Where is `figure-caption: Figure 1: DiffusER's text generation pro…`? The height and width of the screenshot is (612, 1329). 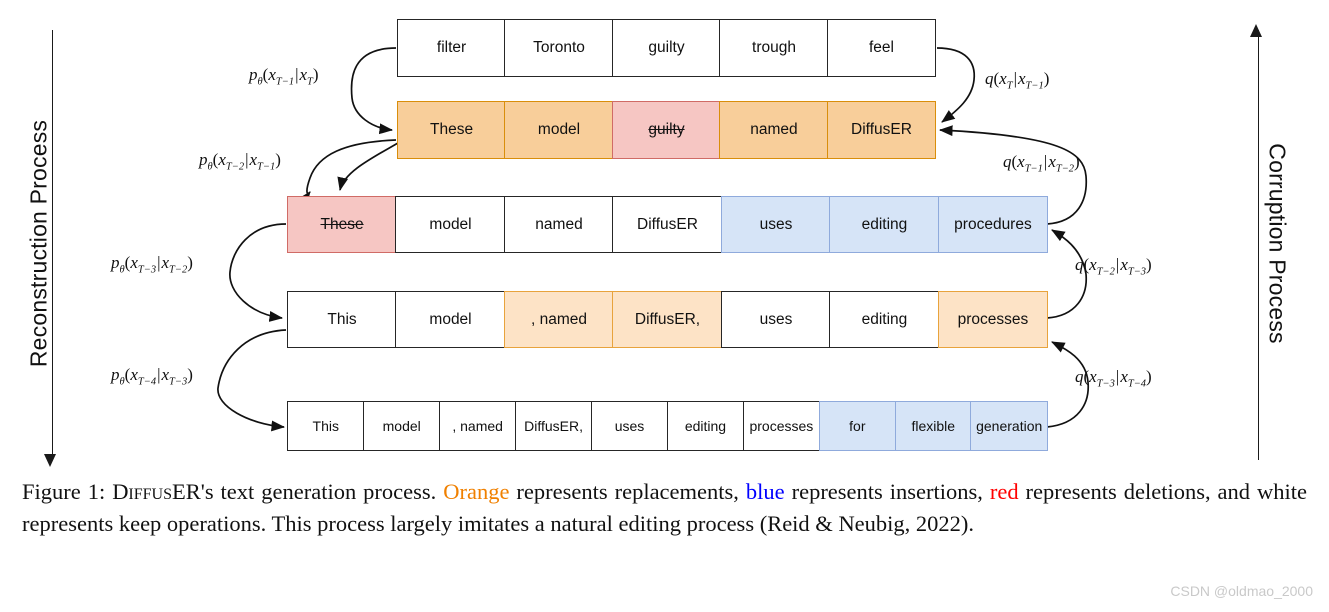 figure-caption: Figure 1: DiffusER's text generation pro… is located at coordinates (664, 508).